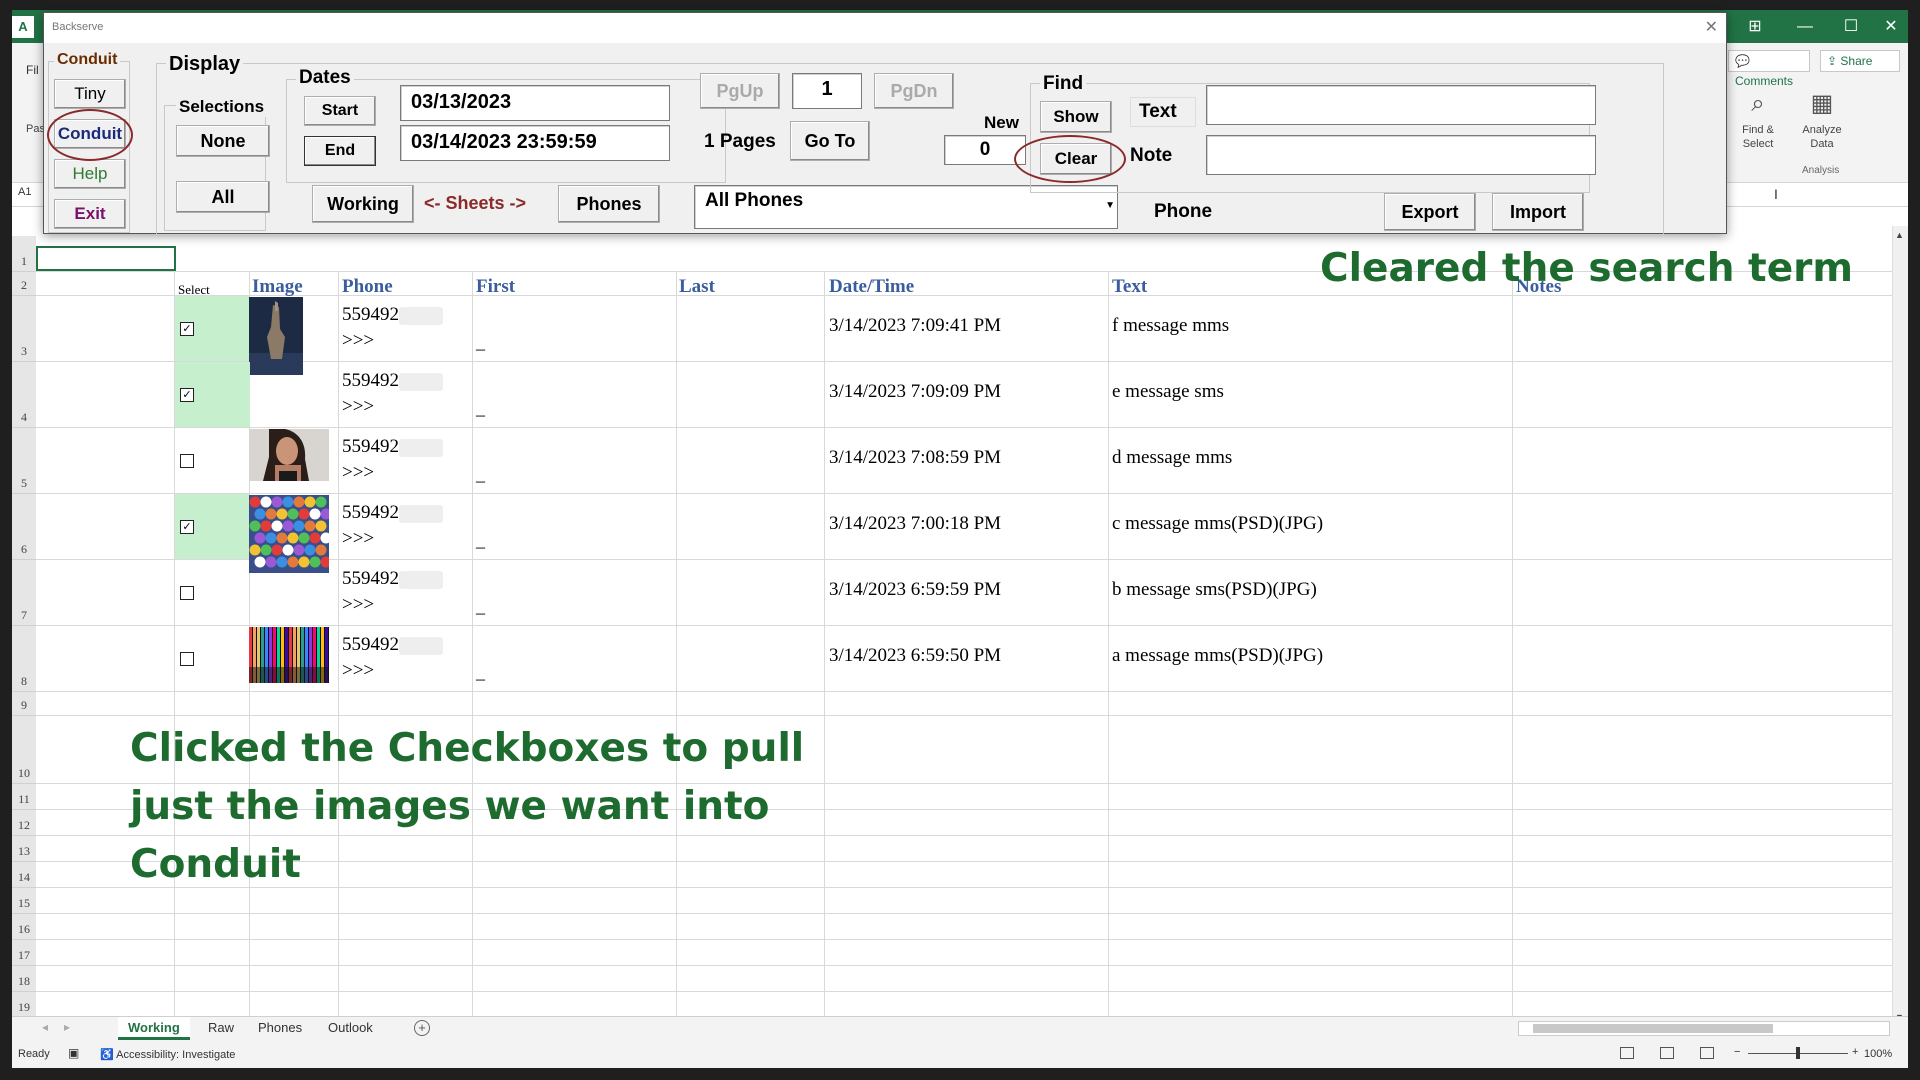 The height and width of the screenshot is (1080, 1920). I want to click on sheet-tab-outlook: Outlook, so click(350, 1028).